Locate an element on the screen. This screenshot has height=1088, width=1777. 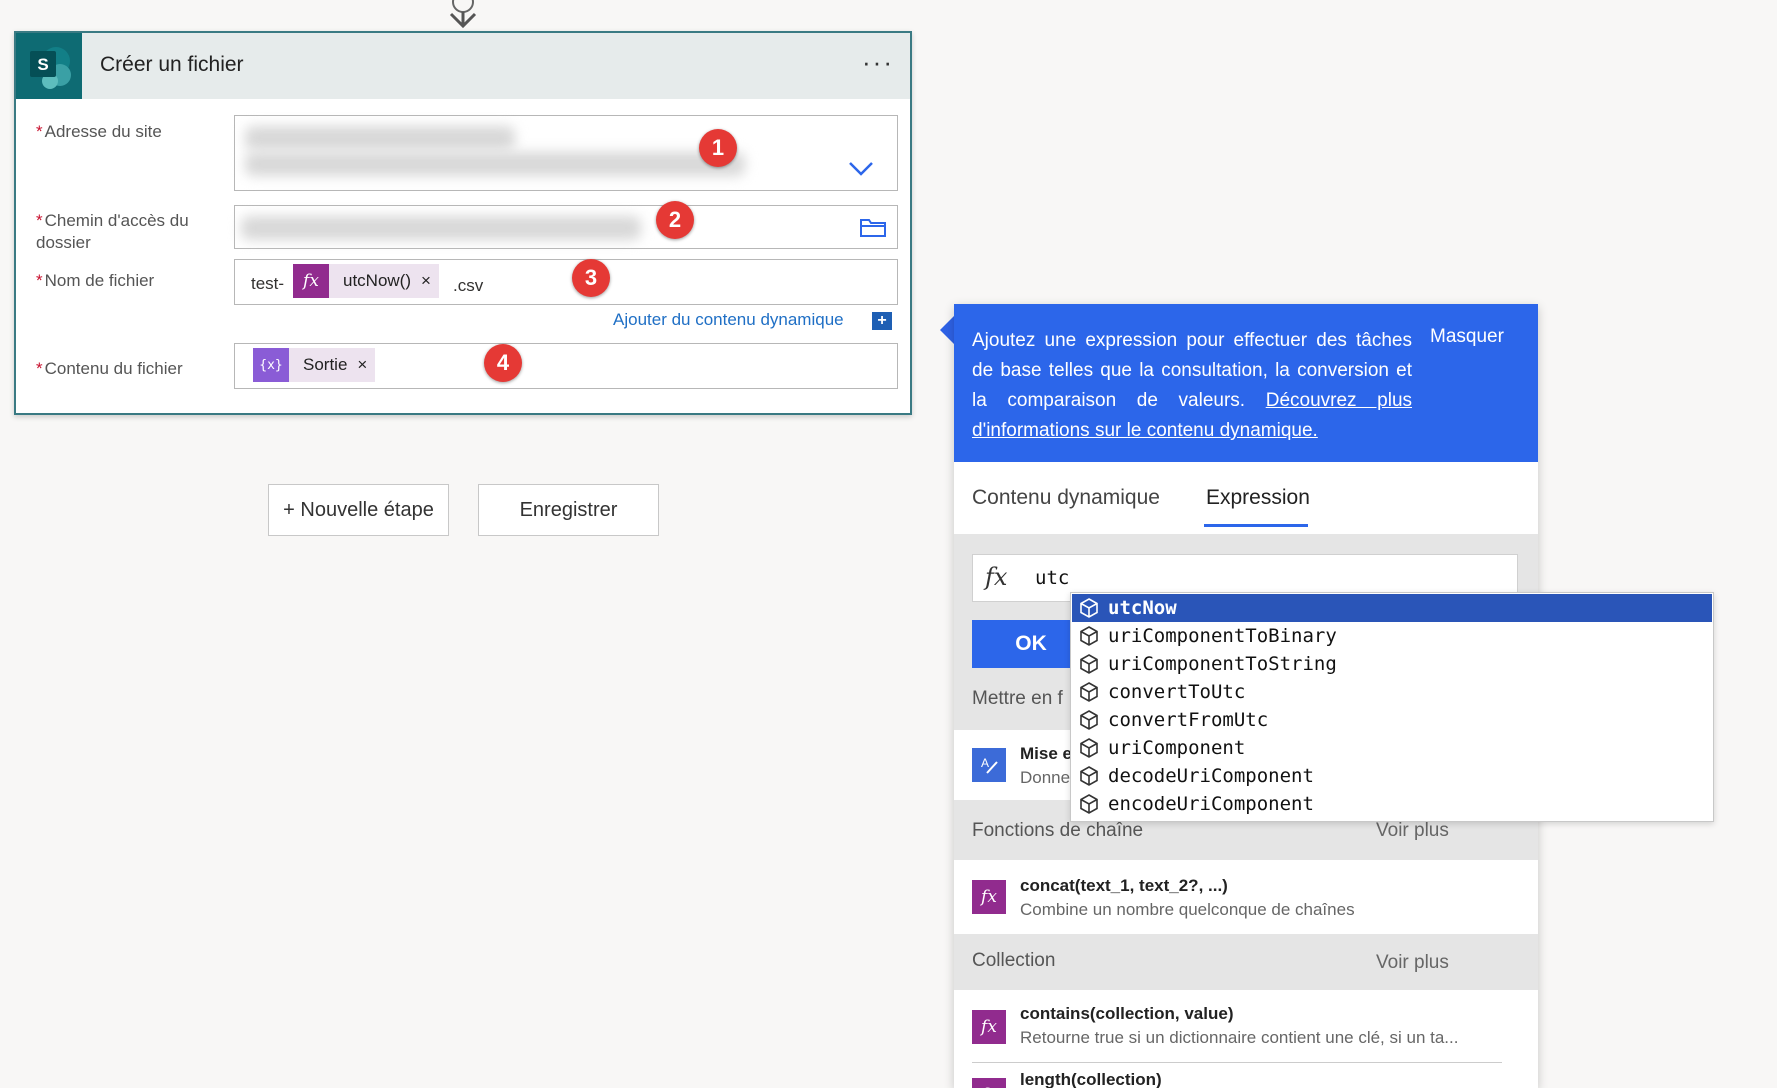
hide-button: Masquer is located at coordinates (1467, 337).